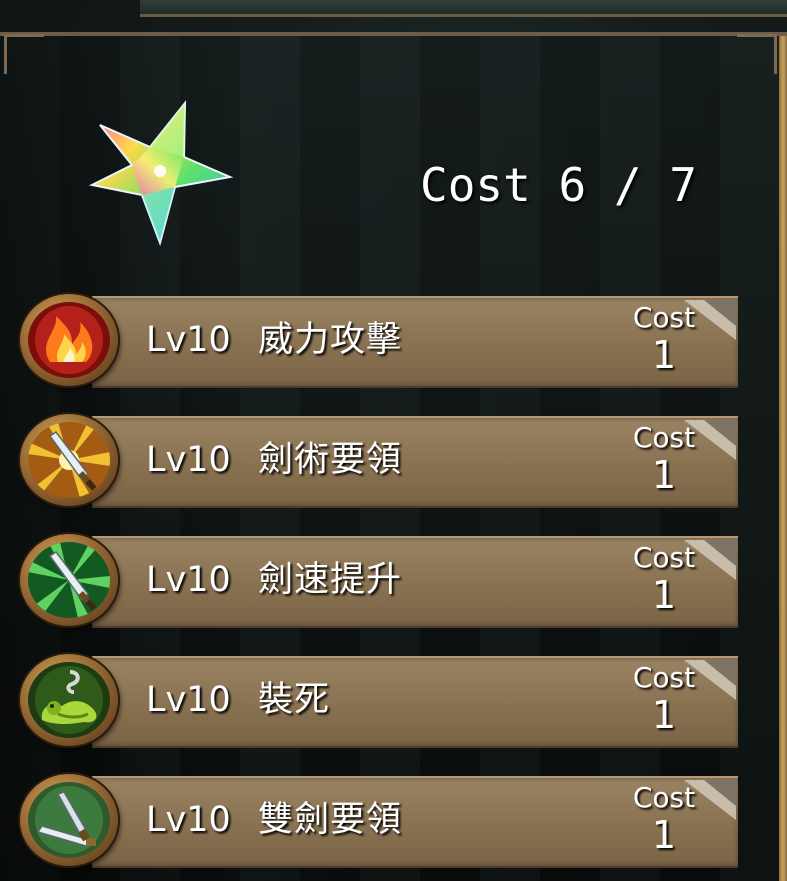 The image size is (787, 881). What do you see at coordinates (294, 700) in the screenshot?
I see `skill-name: 裝死` at bounding box center [294, 700].